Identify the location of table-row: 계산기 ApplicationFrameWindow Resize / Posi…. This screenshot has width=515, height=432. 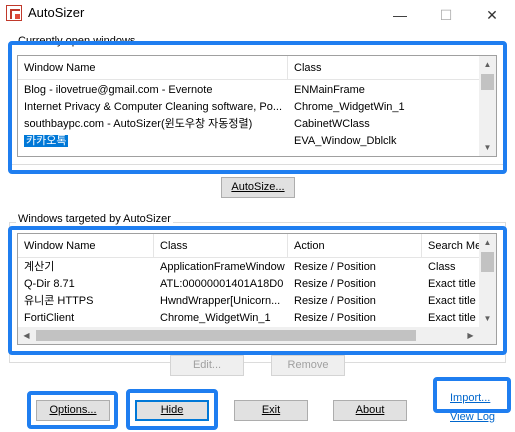
(249, 267).